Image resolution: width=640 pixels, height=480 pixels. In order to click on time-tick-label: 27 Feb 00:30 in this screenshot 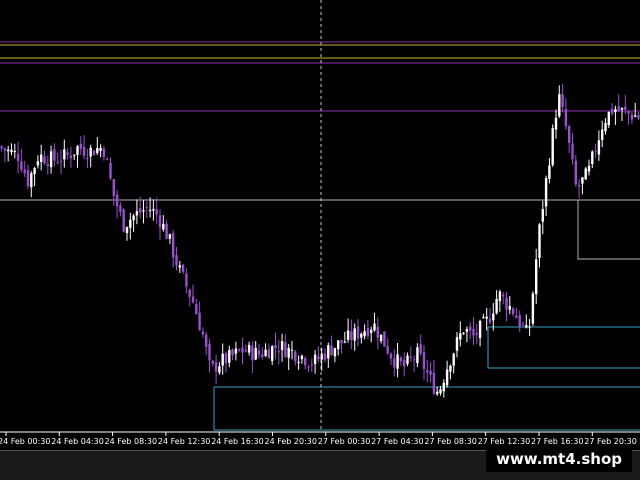, I will do `click(344, 441)`.